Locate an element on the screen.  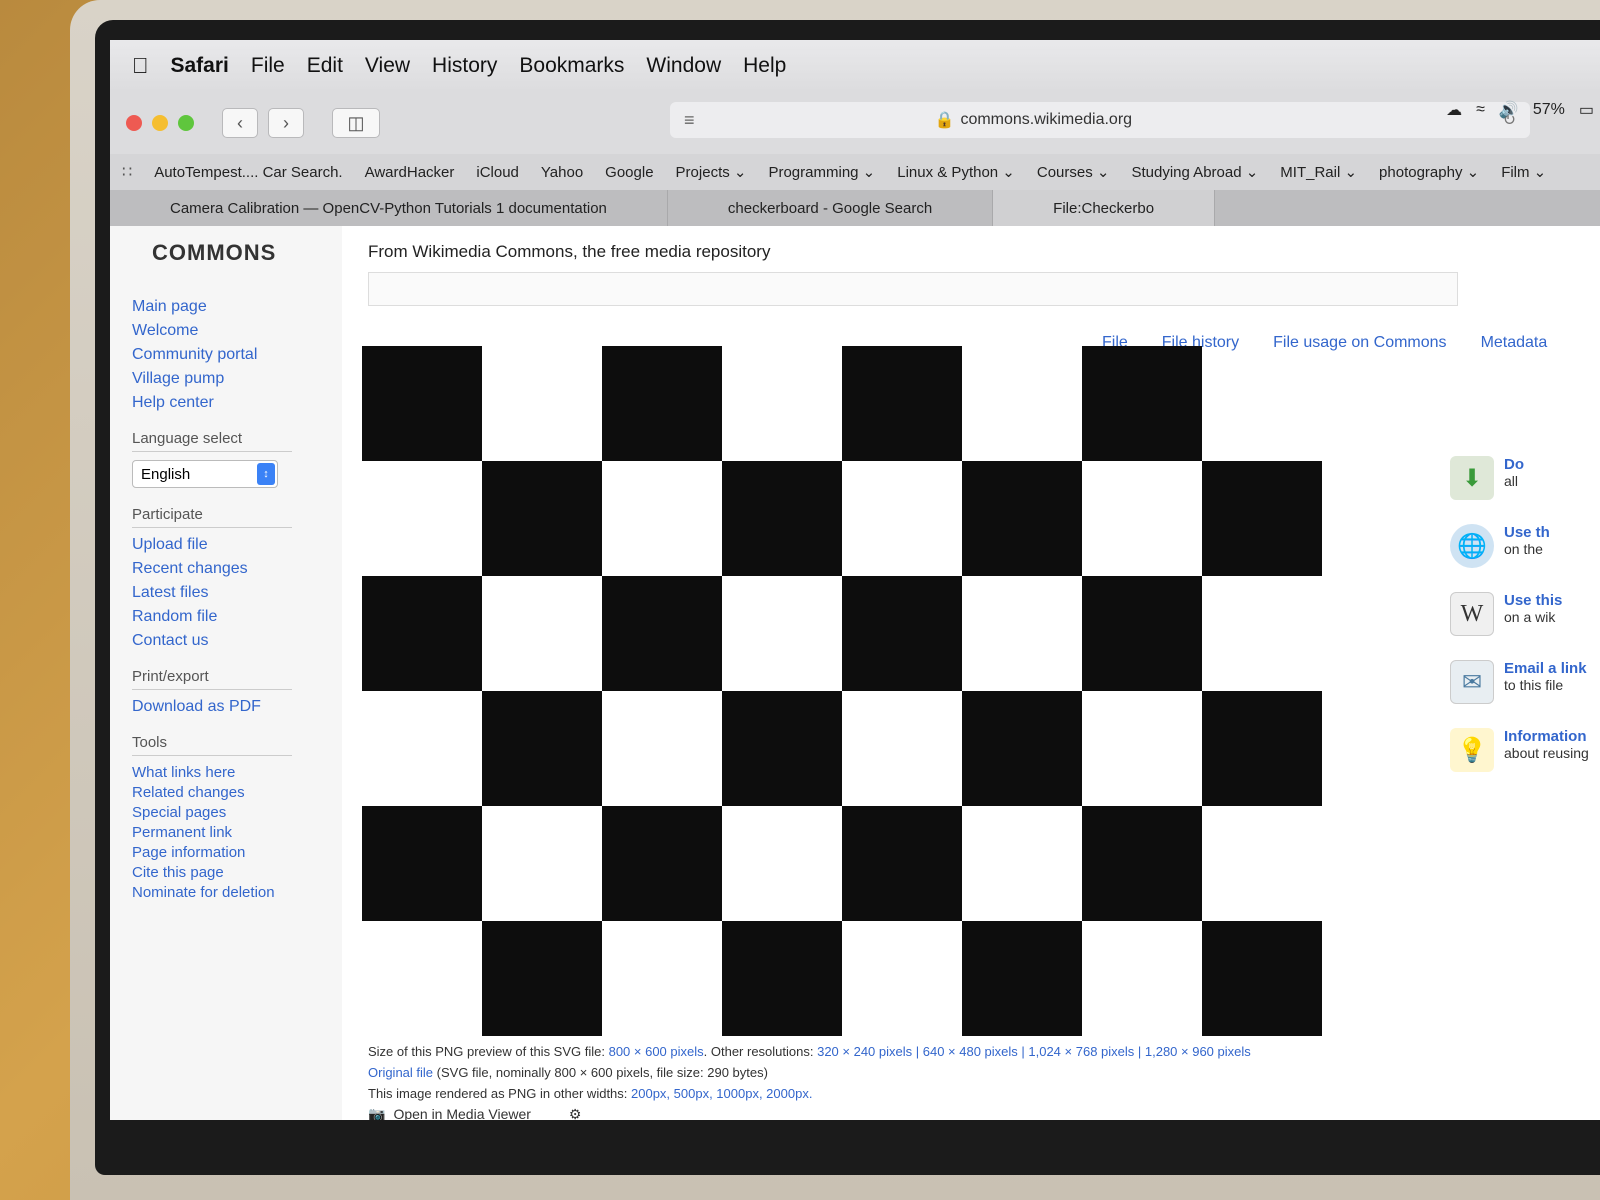
link-download-pdf: Download as PDF is located at coordinates (237, 707).